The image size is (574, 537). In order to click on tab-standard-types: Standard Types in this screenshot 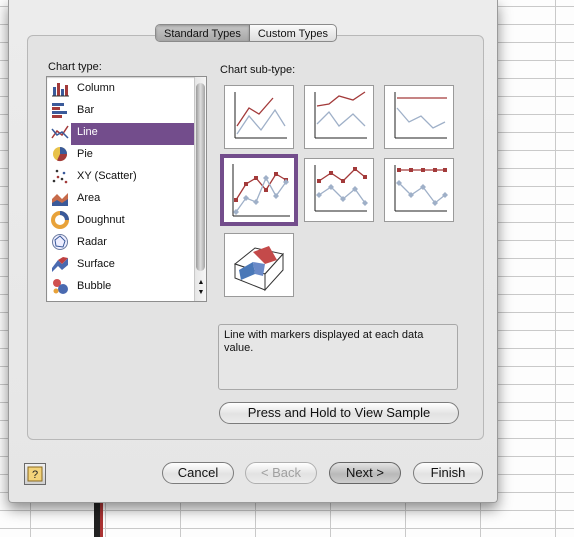, I will do `click(203, 33)`.